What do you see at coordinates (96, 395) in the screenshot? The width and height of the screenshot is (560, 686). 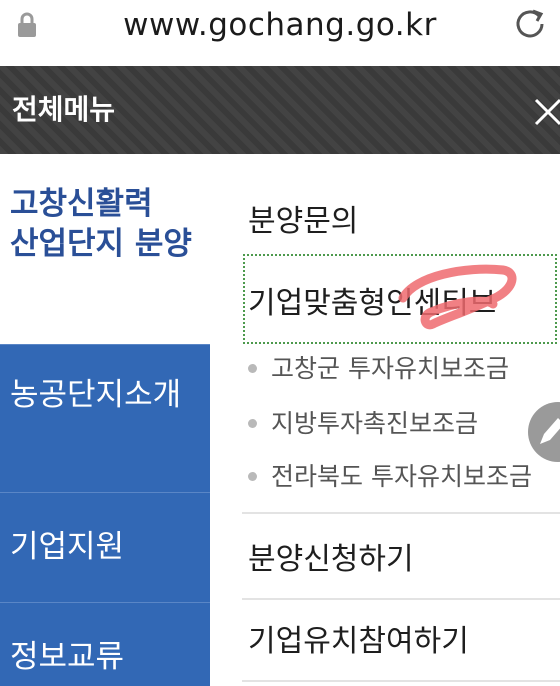 I see `category-label: 농공단지소개` at bounding box center [96, 395].